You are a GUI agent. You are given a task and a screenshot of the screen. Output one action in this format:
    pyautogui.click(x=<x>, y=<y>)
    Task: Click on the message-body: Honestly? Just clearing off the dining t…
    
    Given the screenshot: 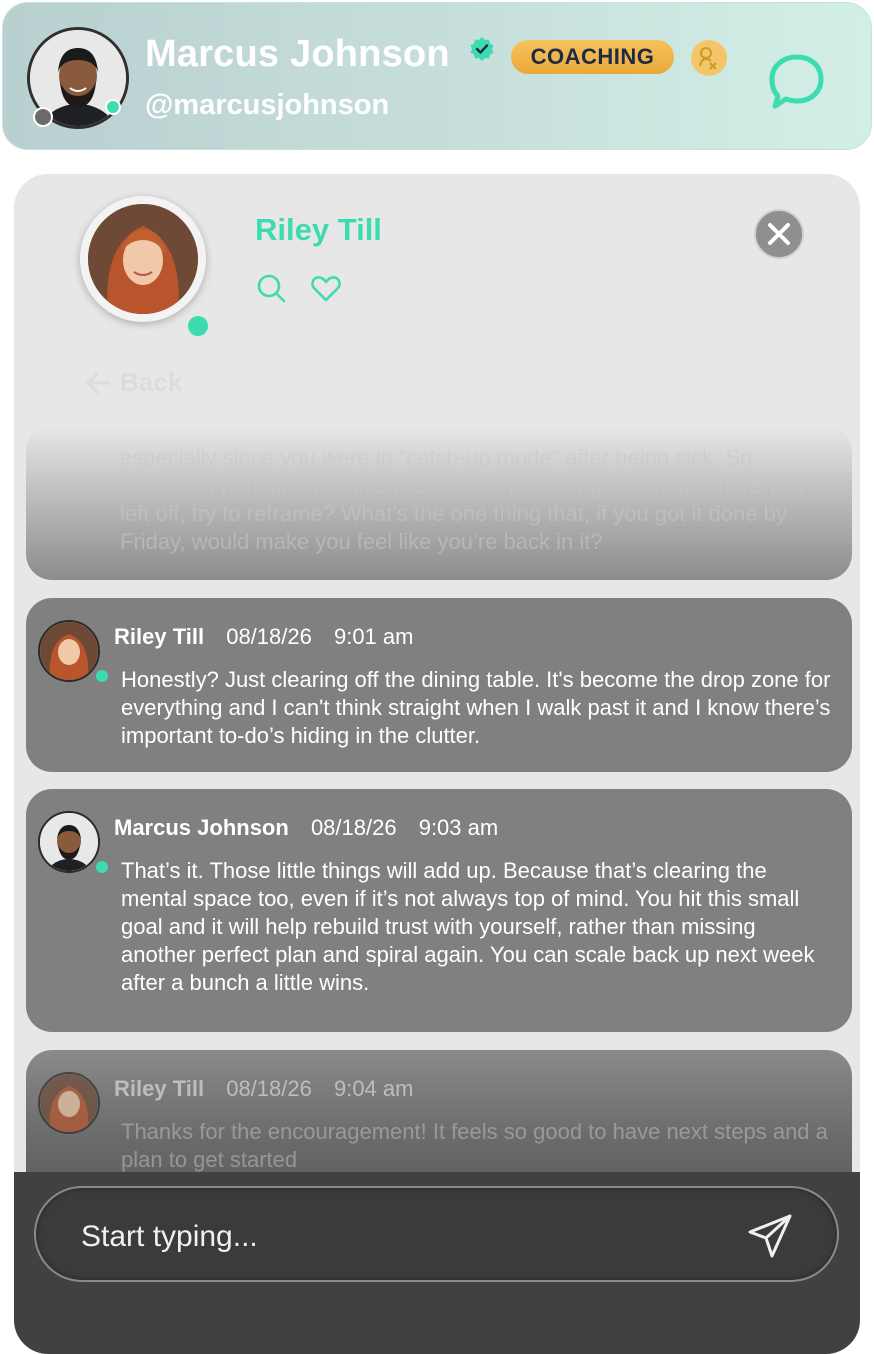 What is the action you would take?
    pyautogui.click(x=476, y=707)
    